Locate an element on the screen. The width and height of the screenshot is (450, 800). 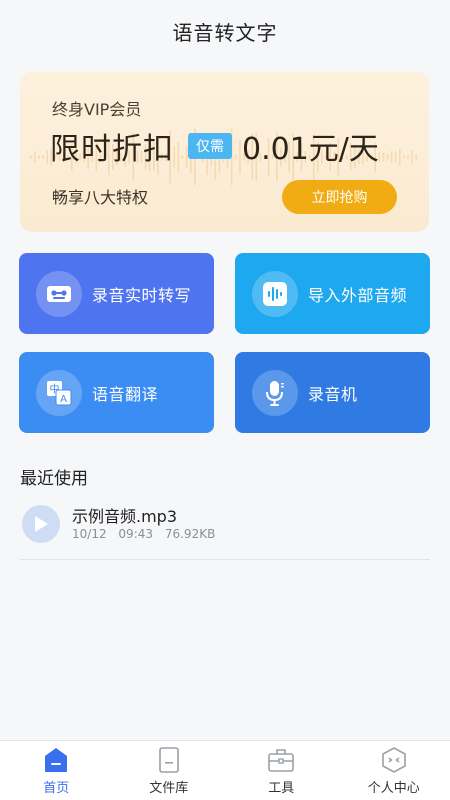
vip-title: 终身VIP会员 is located at coordinates (97, 109).